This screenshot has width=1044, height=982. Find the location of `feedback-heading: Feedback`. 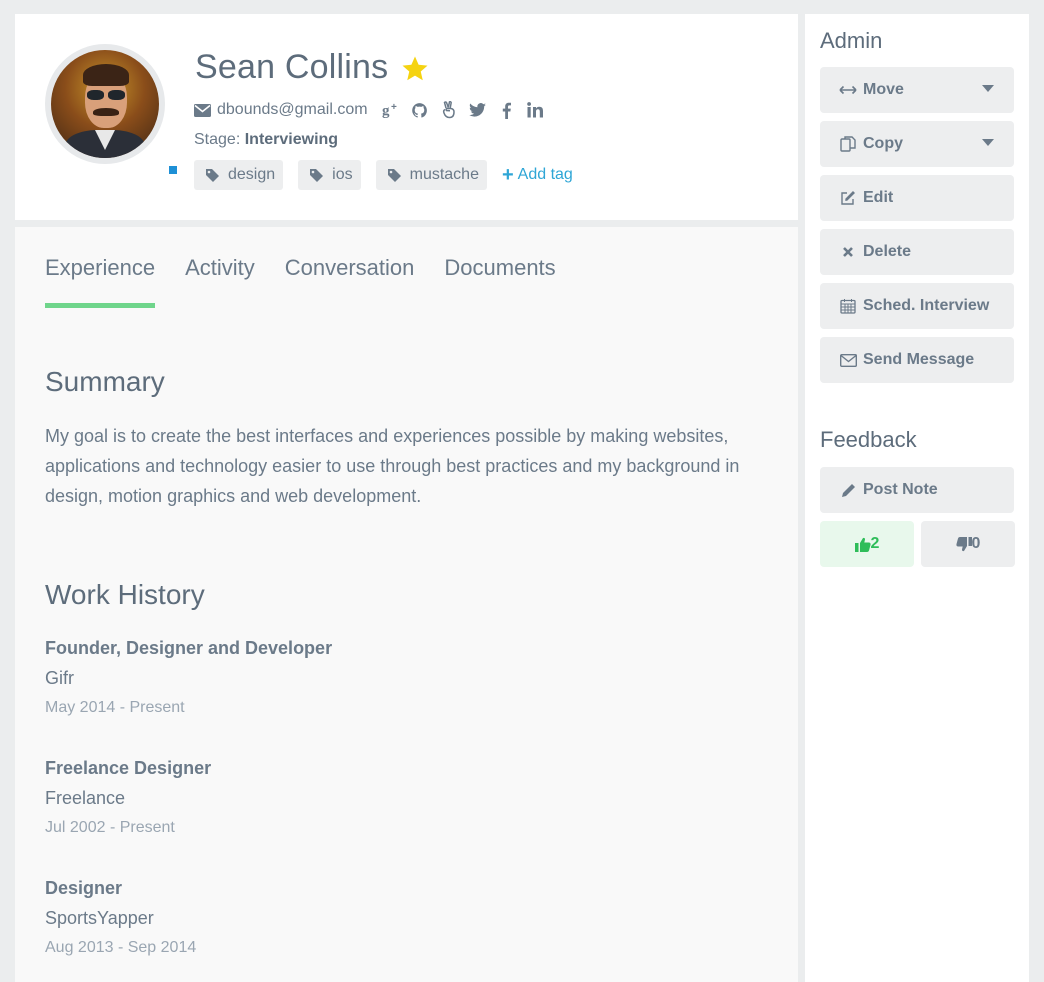

feedback-heading: Feedback is located at coordinates (868, 439).